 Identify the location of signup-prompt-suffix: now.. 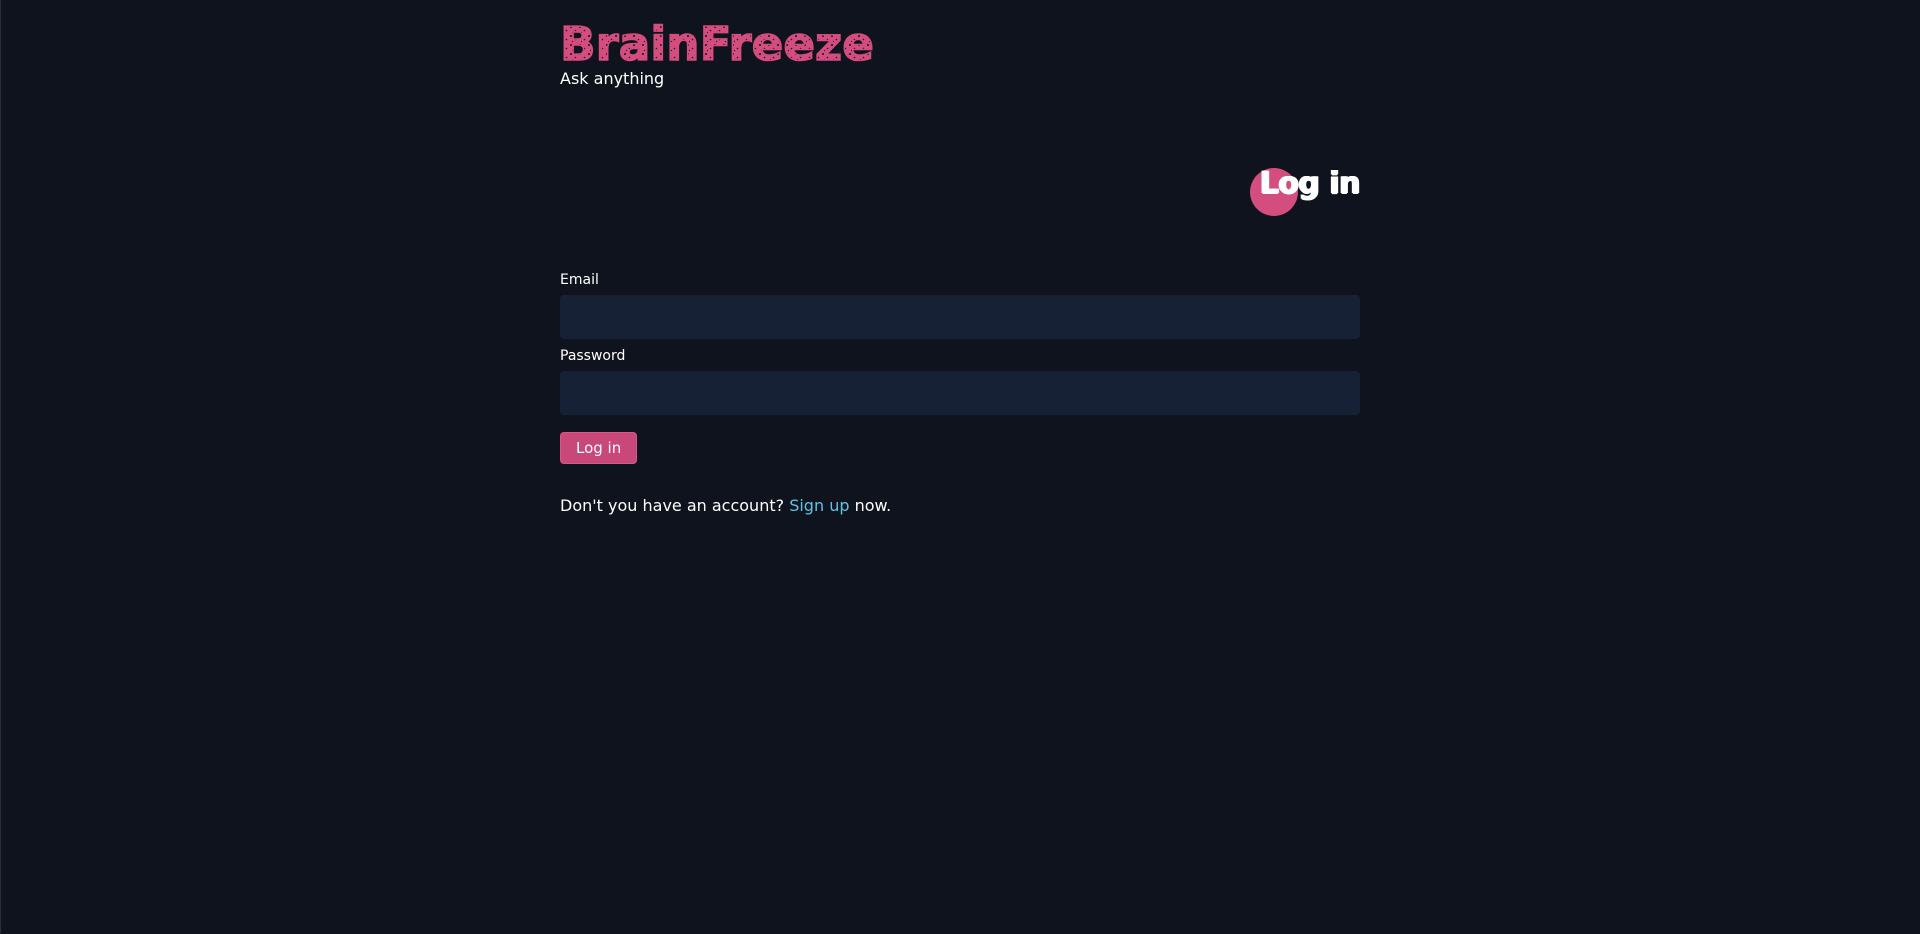
(873, 505).